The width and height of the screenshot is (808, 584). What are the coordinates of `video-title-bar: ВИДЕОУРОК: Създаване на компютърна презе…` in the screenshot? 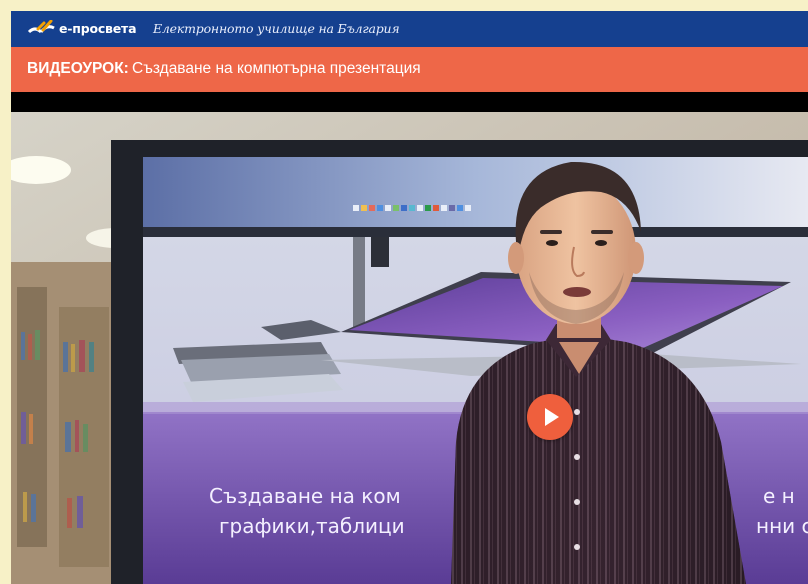 It's located at (409, 69).